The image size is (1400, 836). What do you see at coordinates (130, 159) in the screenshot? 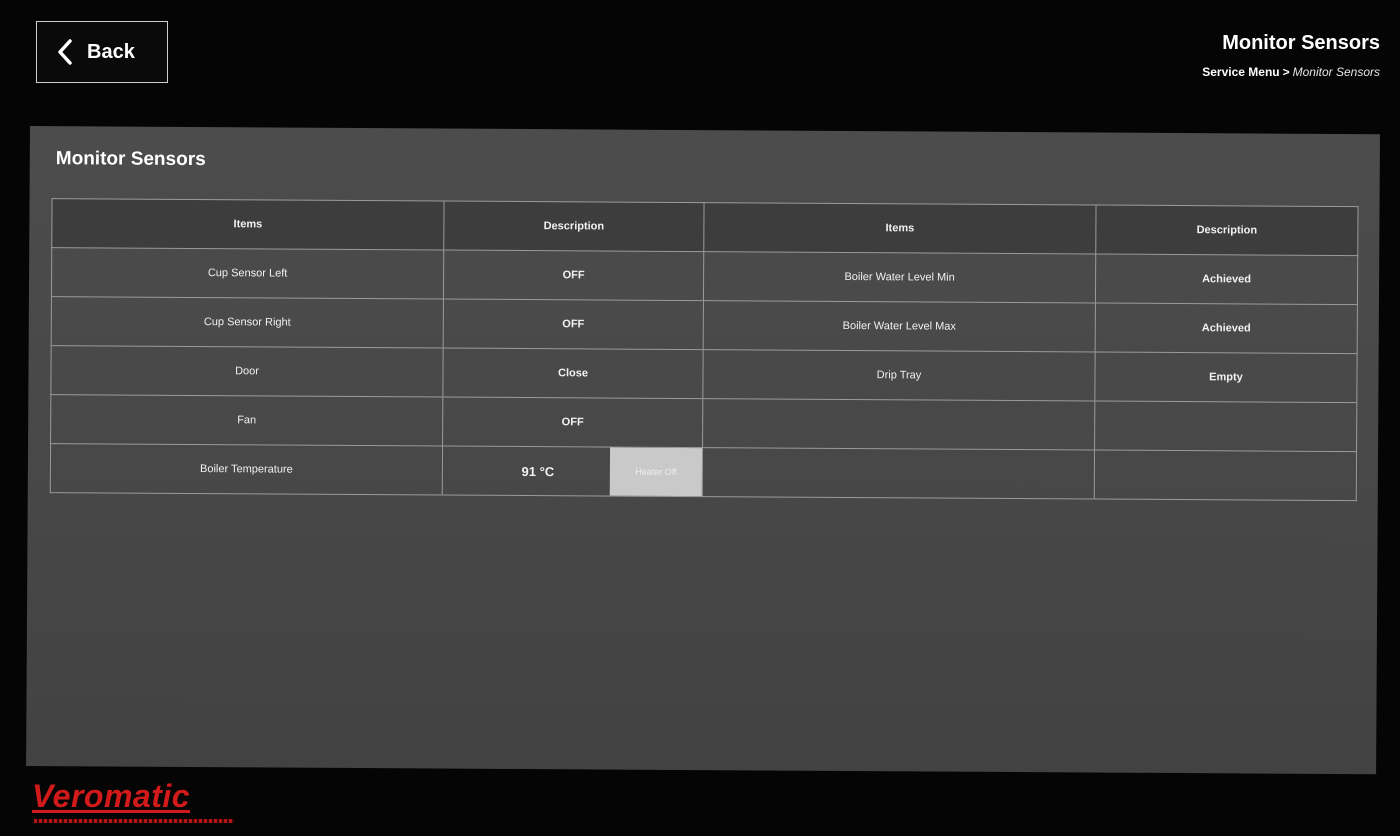
I see `panel-title: Monitor Sensors` at bounding box center [130, 159].